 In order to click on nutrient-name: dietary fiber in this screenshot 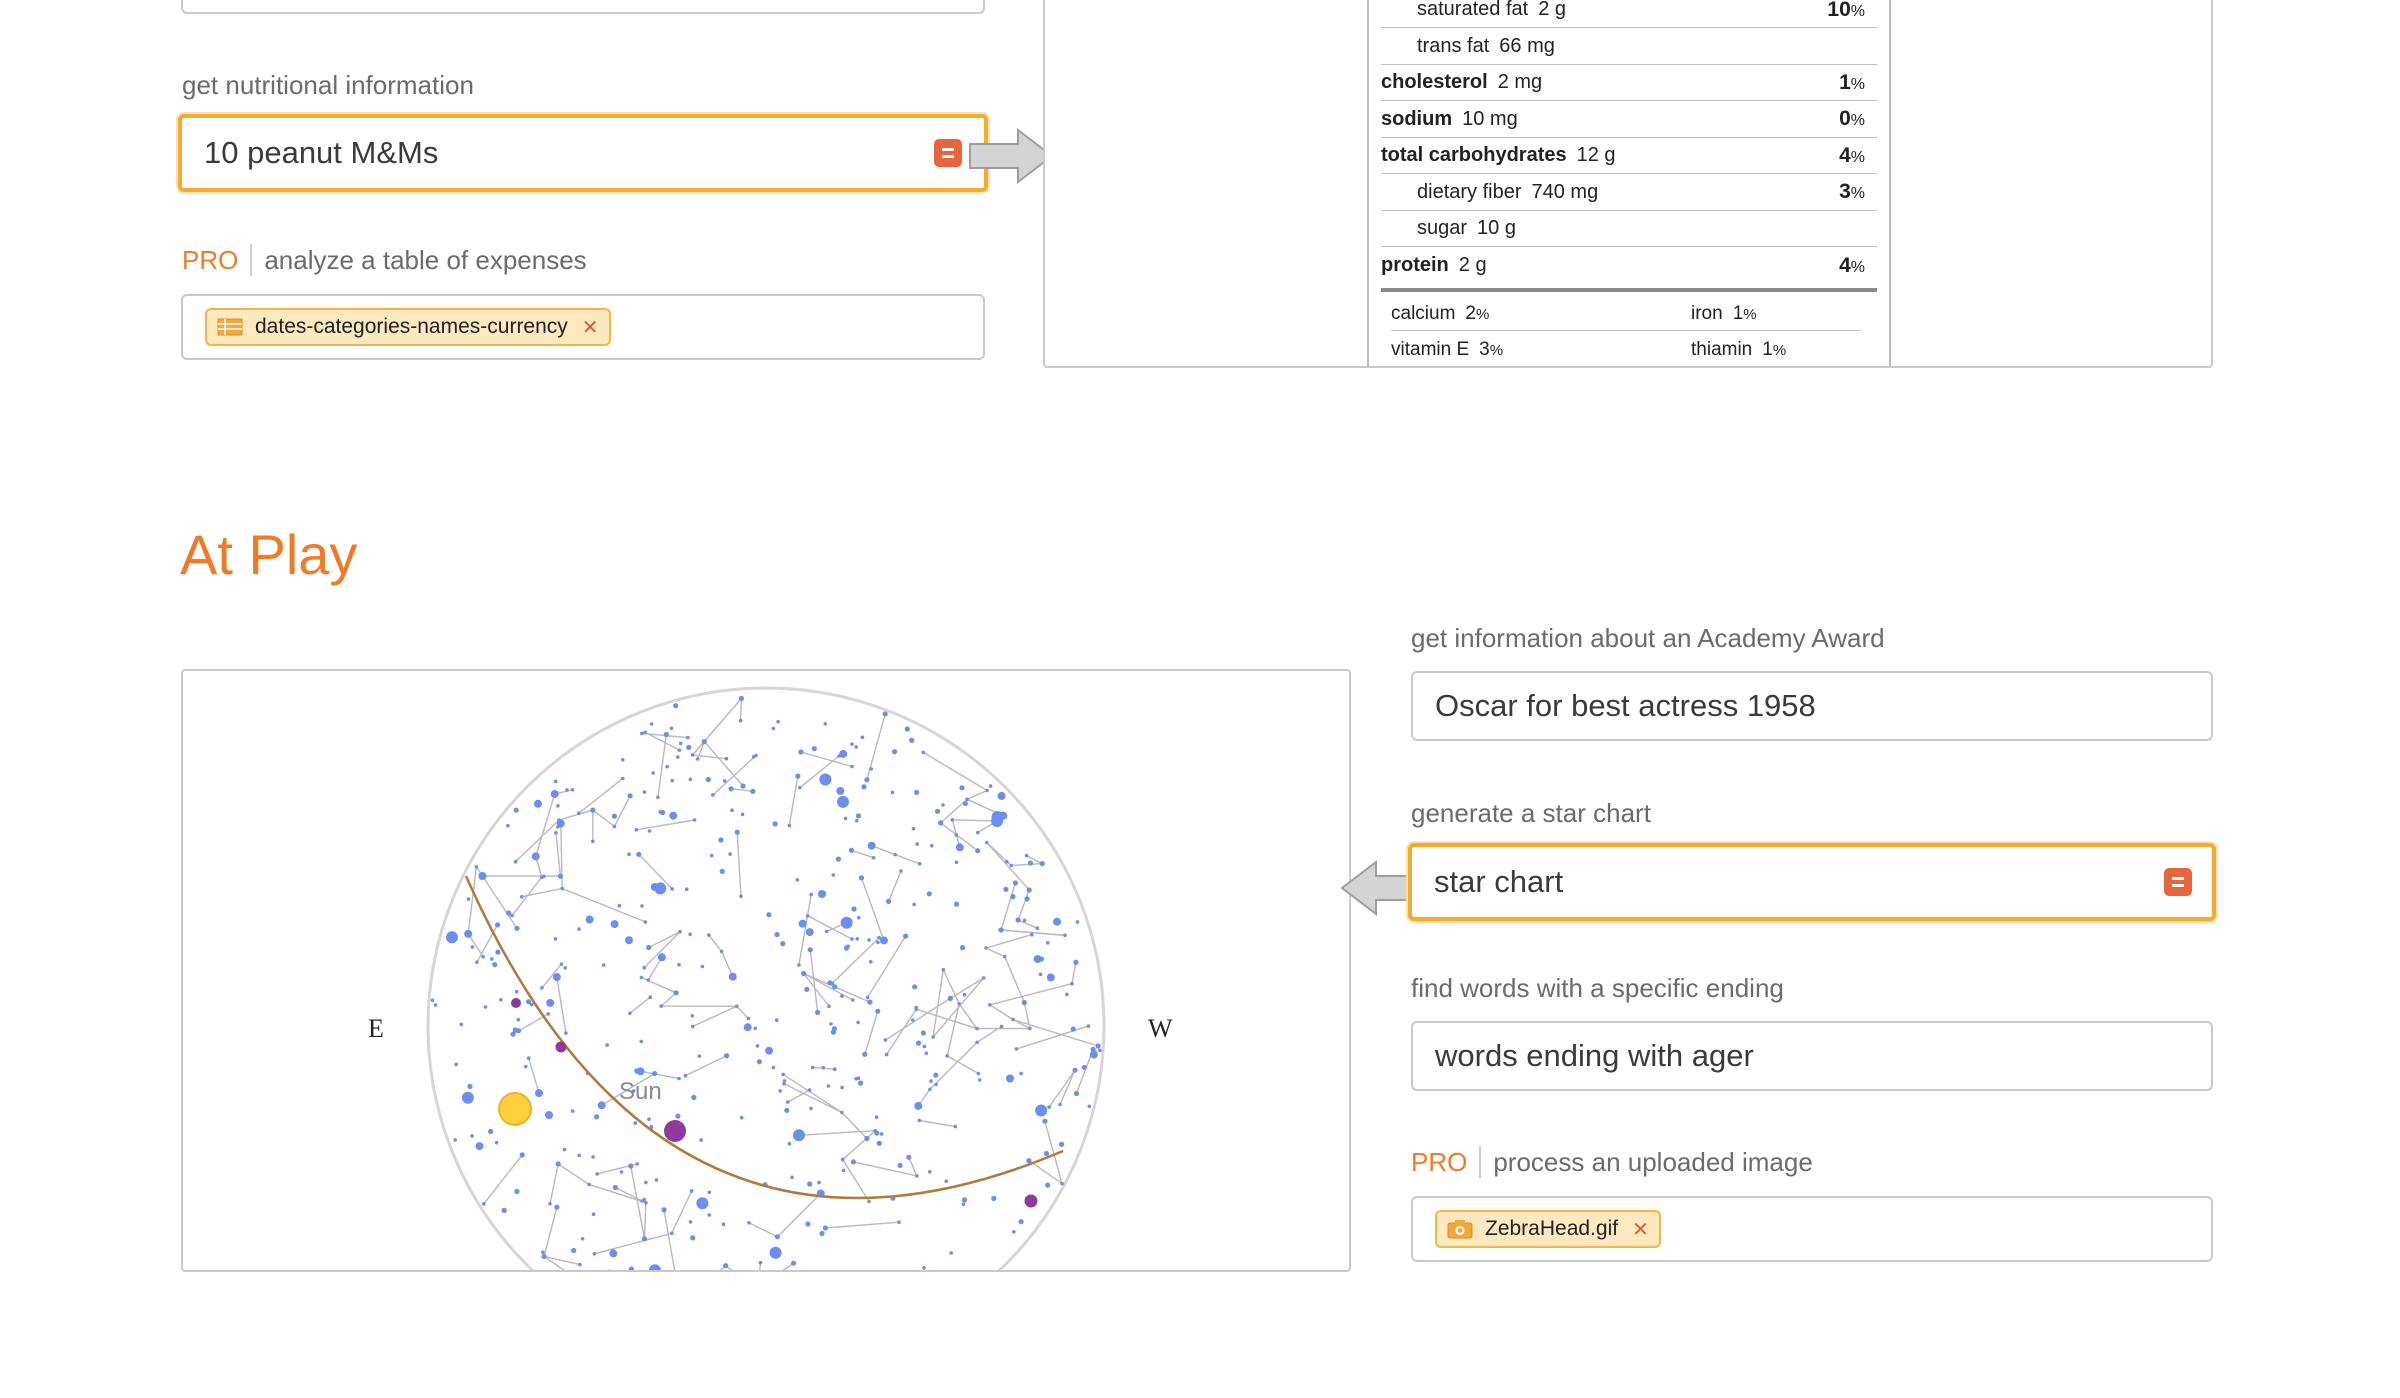, I will do `click(1469, 191)`.